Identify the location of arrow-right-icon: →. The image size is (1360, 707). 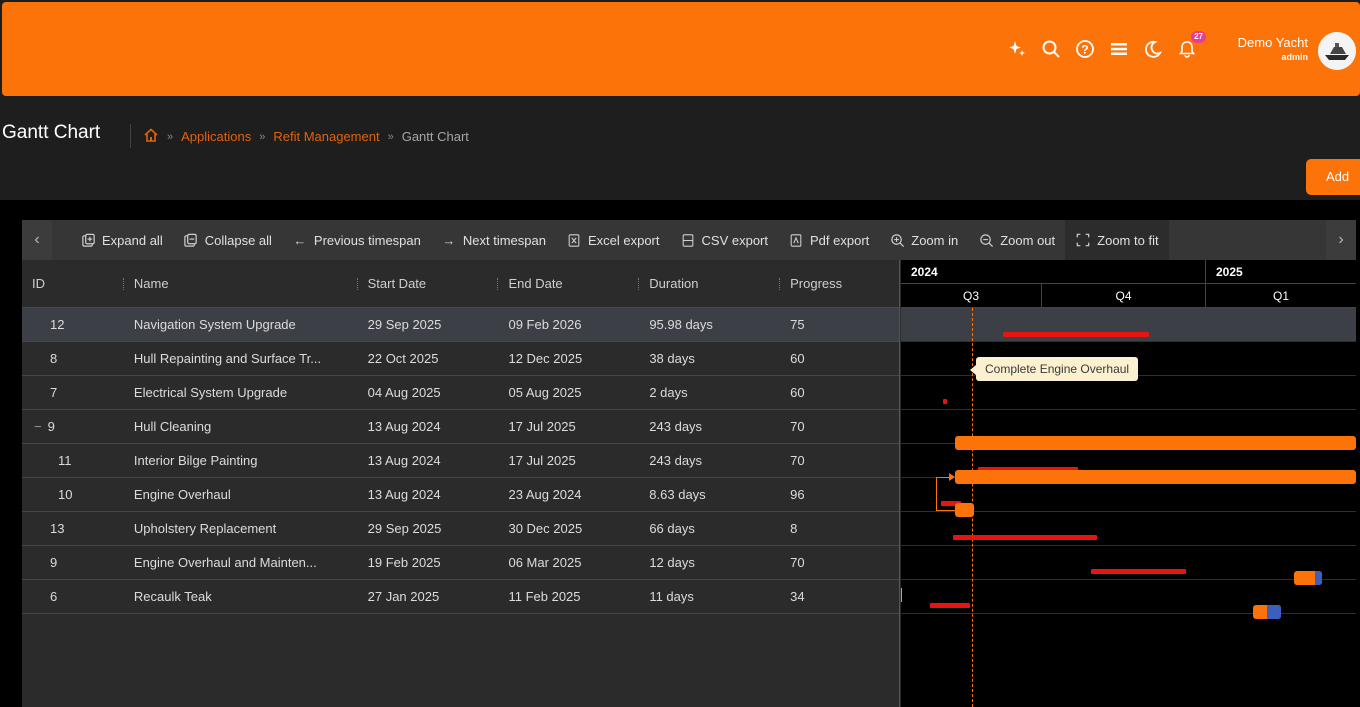
(449, 240).